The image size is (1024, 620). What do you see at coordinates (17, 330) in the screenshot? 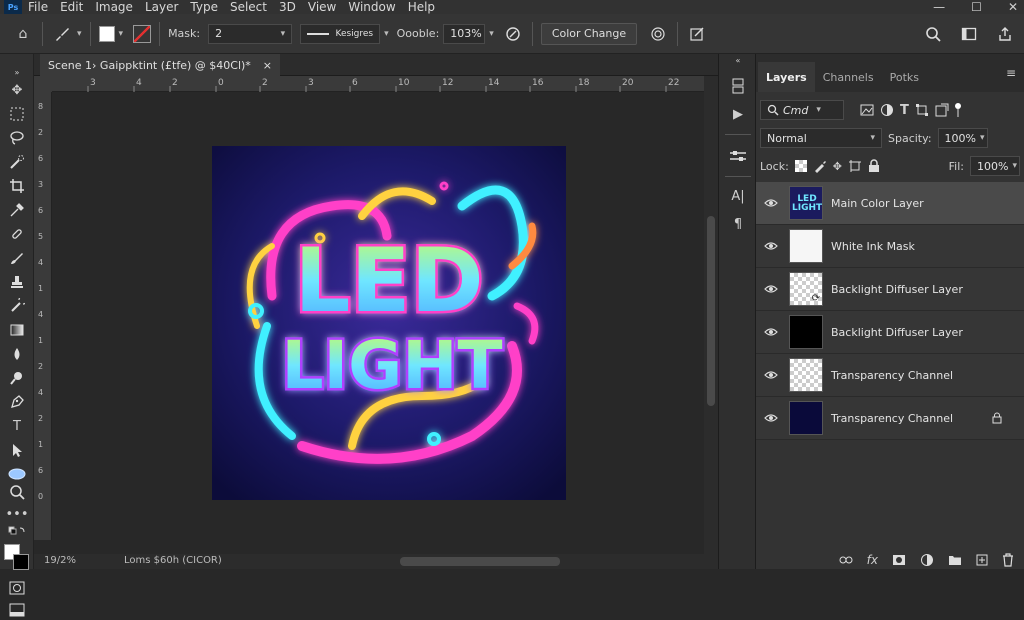
I see `gradient-tool-icon` at bounding box center [17, 330].